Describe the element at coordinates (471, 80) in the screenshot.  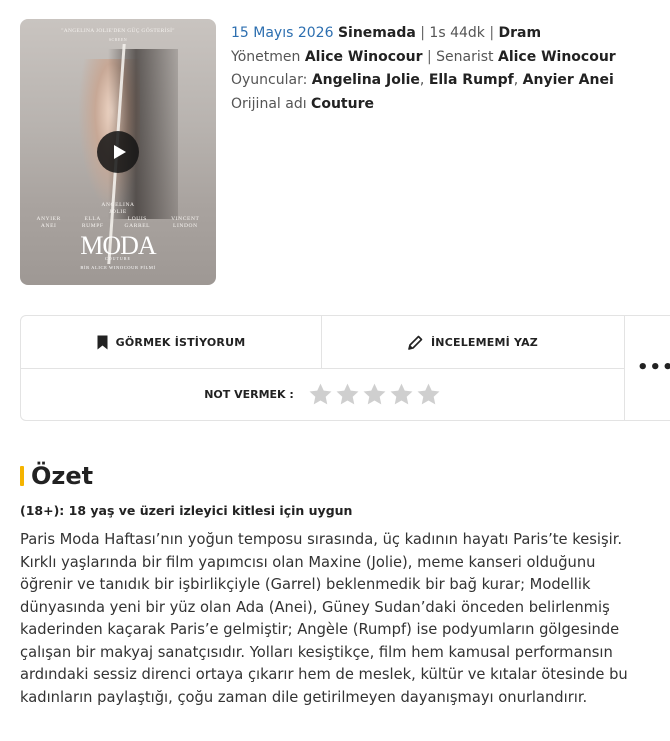
I see `cast-link: Ella Rumpf` at that location.